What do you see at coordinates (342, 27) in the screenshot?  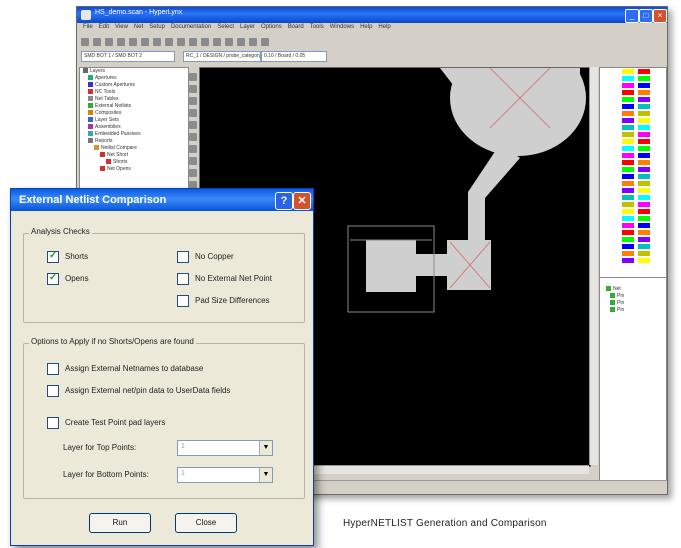 I see `menu-item: Windows` at bounding box center [342, 27].